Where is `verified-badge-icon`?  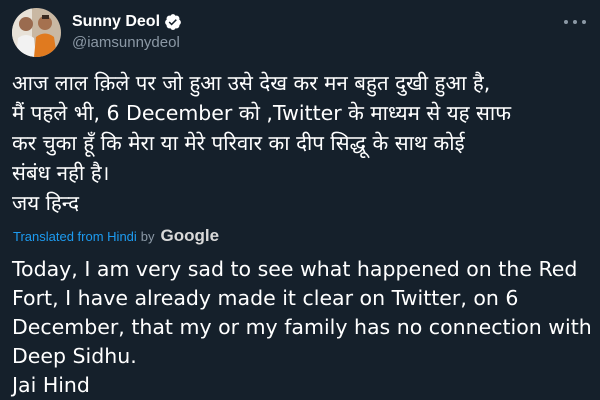 verified-badge-icon is located at coordinates (173, 22).